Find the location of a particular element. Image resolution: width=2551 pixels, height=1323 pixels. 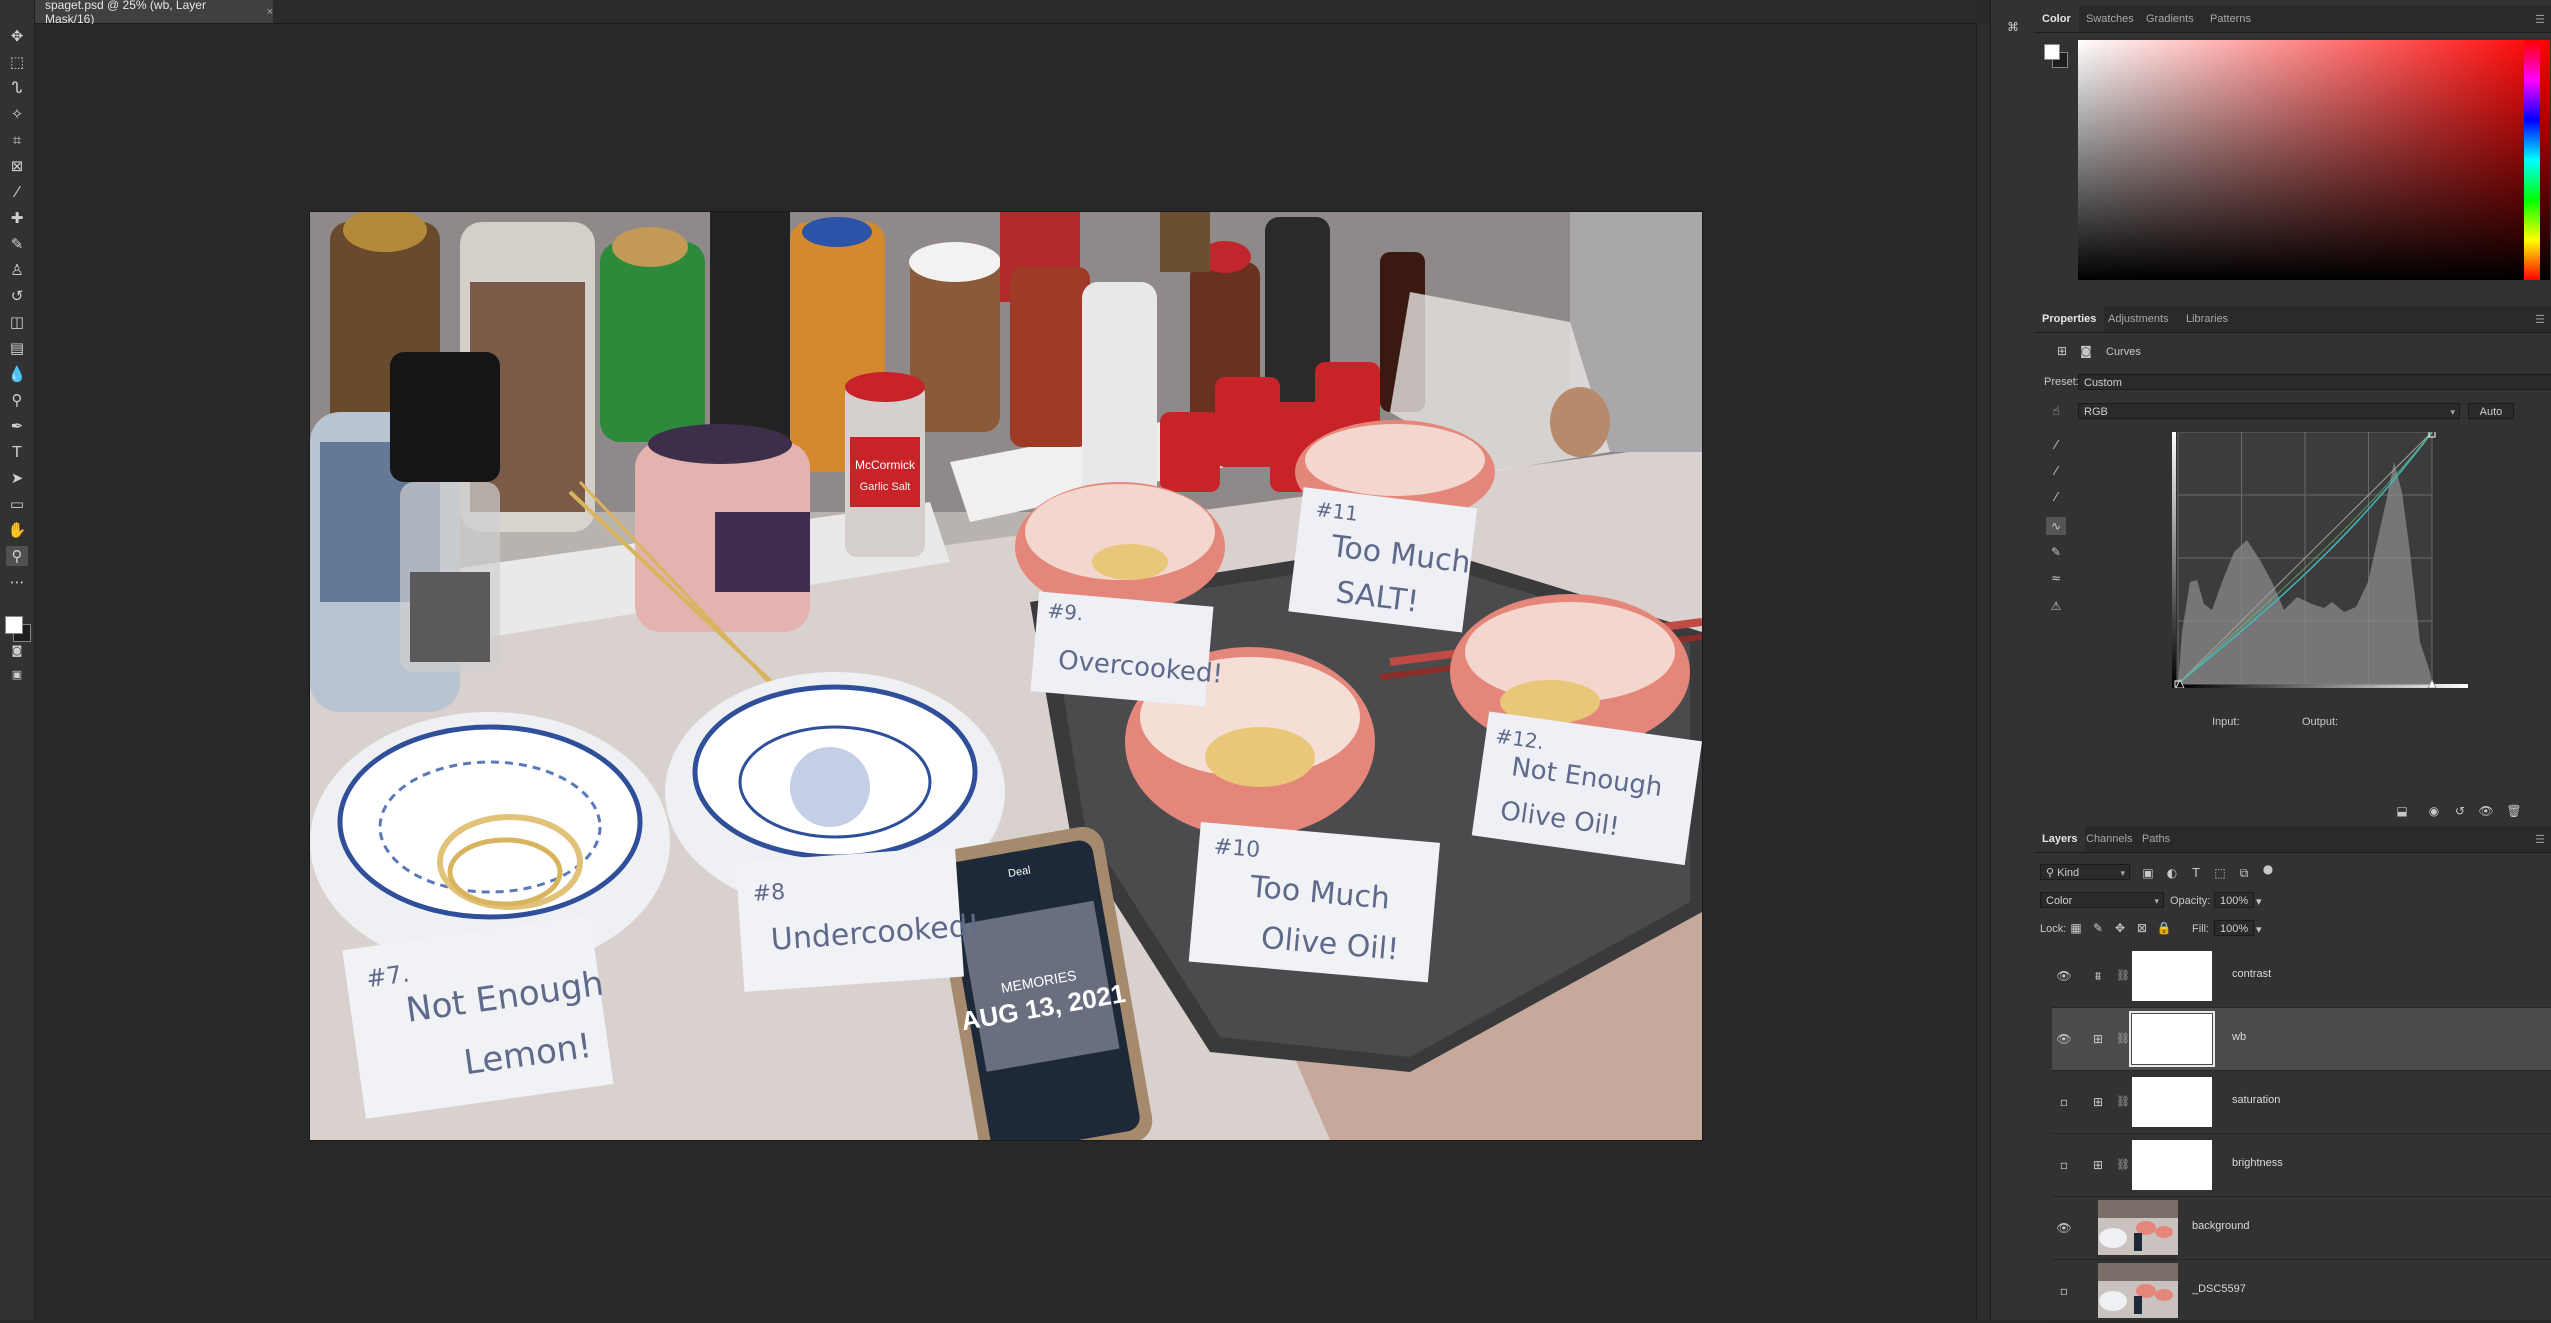

filter-type-icon: T is located at coordinates (2196, 873).